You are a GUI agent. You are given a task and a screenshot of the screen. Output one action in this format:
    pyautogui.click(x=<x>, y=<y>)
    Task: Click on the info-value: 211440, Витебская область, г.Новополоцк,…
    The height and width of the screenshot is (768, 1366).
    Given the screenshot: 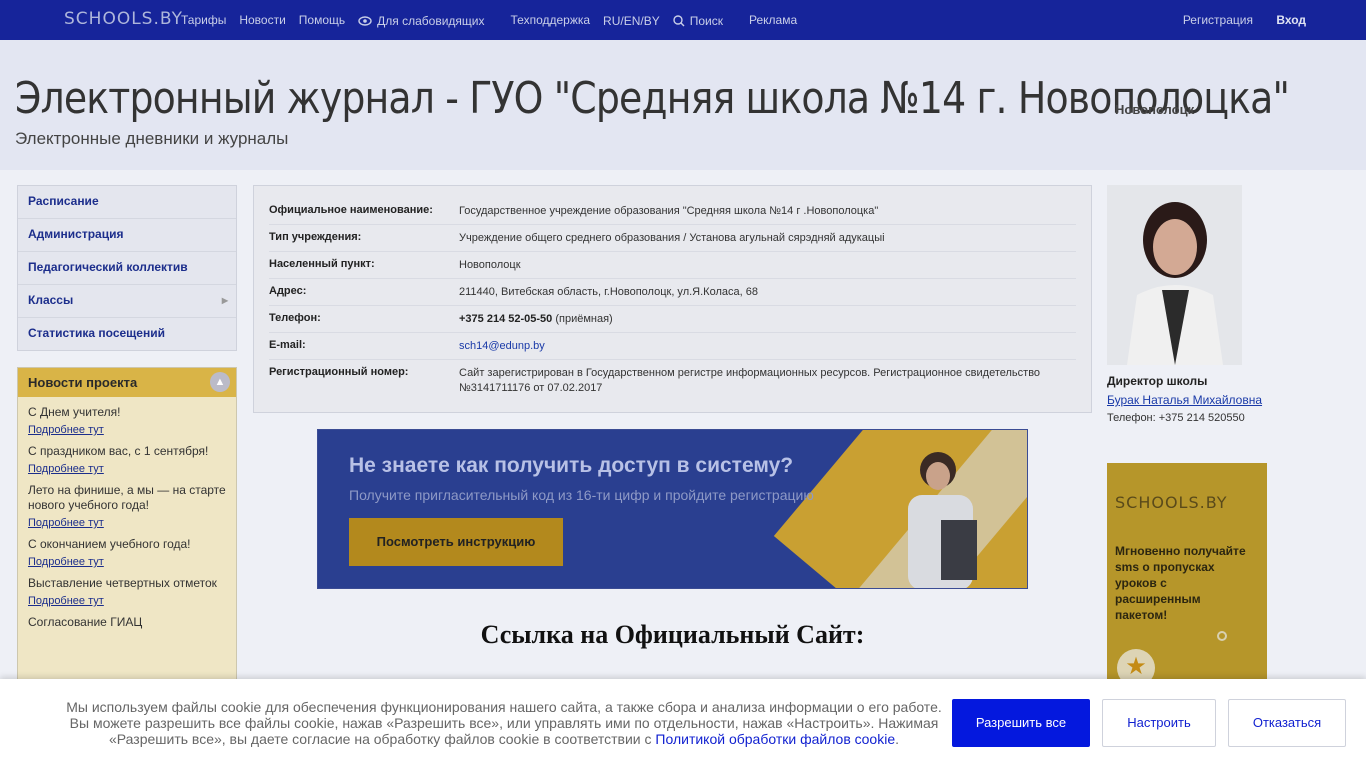 What is the action you would take?
    pyautogui.click(x=608, y=292)
    